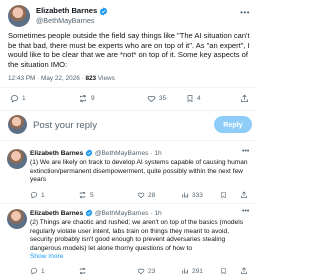  I want to click on tweet-meta: 12:43 PM · May 22, 2026 · 823 Views, so click(61, 78).